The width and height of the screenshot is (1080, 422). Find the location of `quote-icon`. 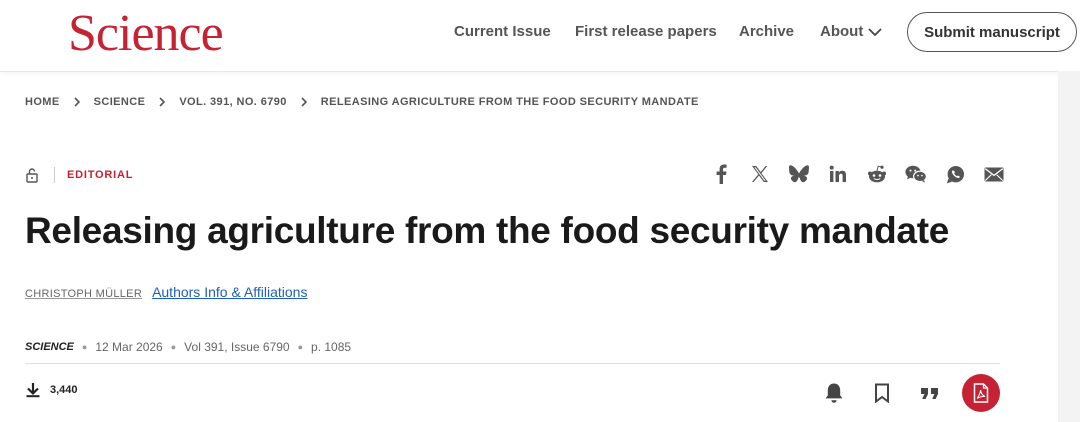

quote-icon is located at coordinates (930, 393).